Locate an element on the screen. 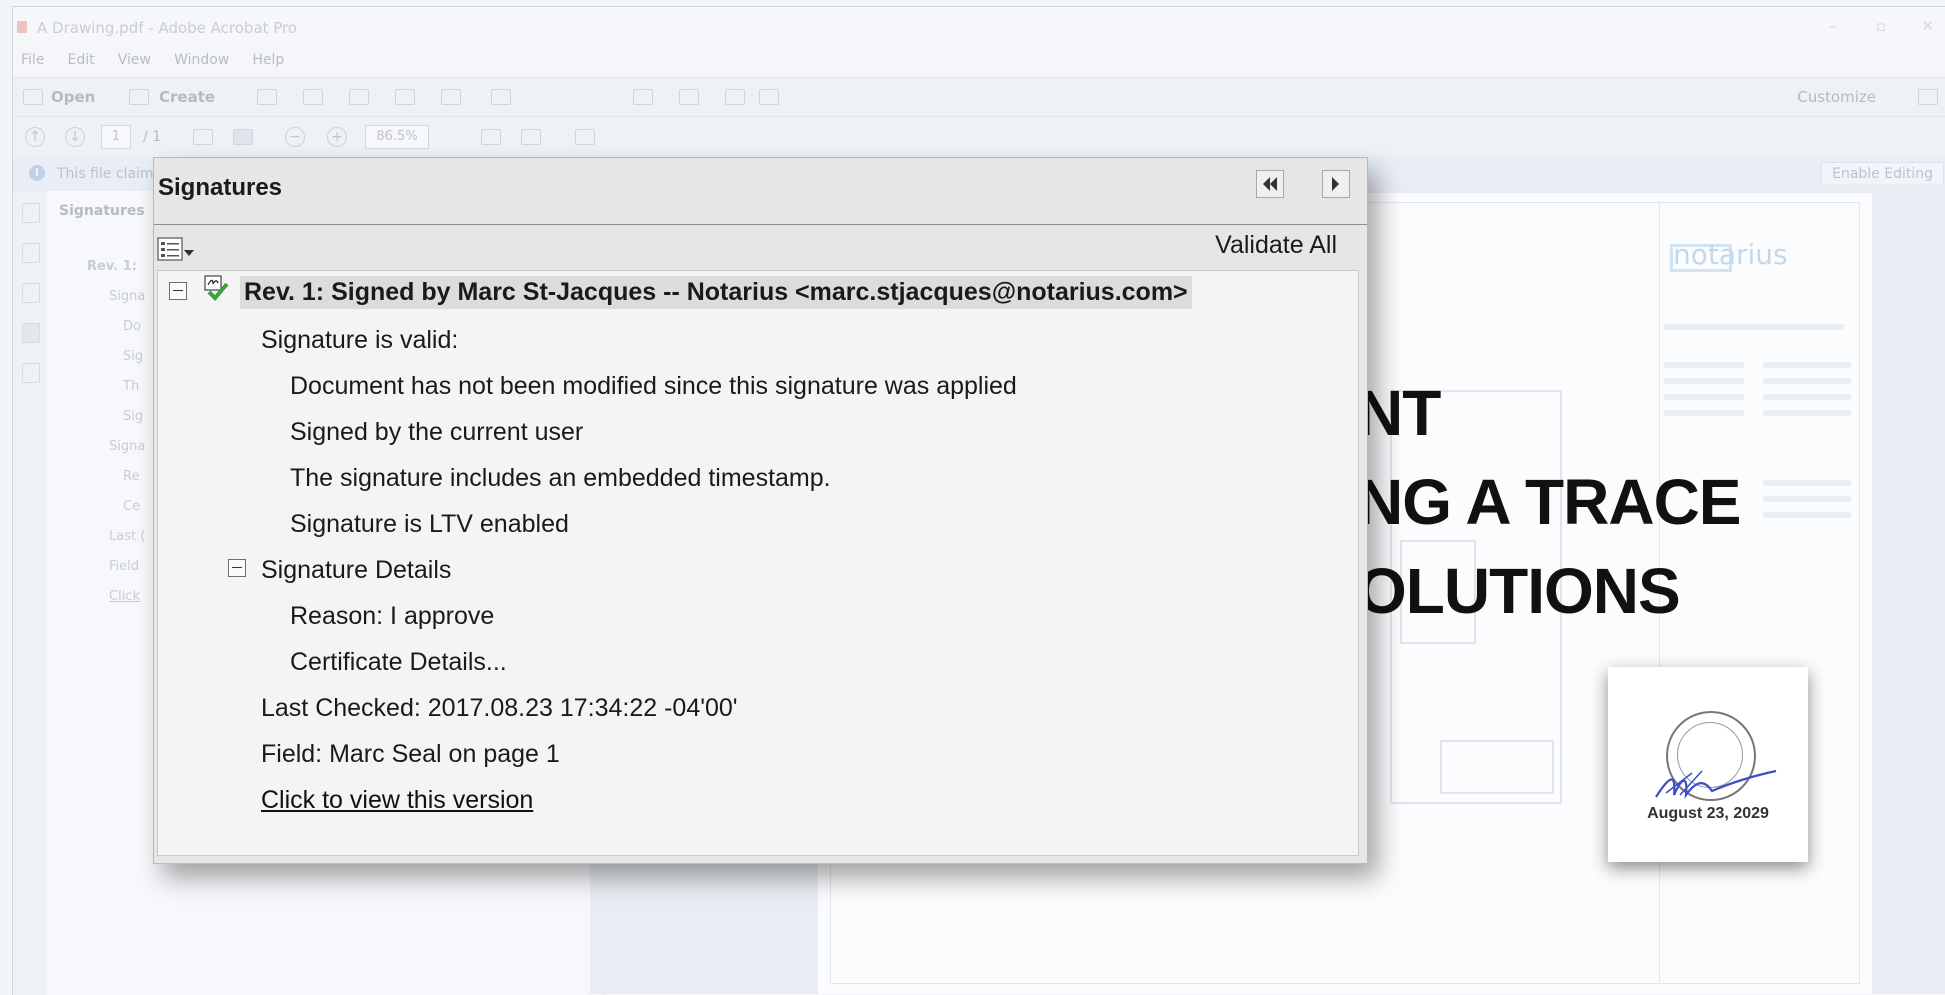  side-panel-item: Re is located at coordinates (131, 476).